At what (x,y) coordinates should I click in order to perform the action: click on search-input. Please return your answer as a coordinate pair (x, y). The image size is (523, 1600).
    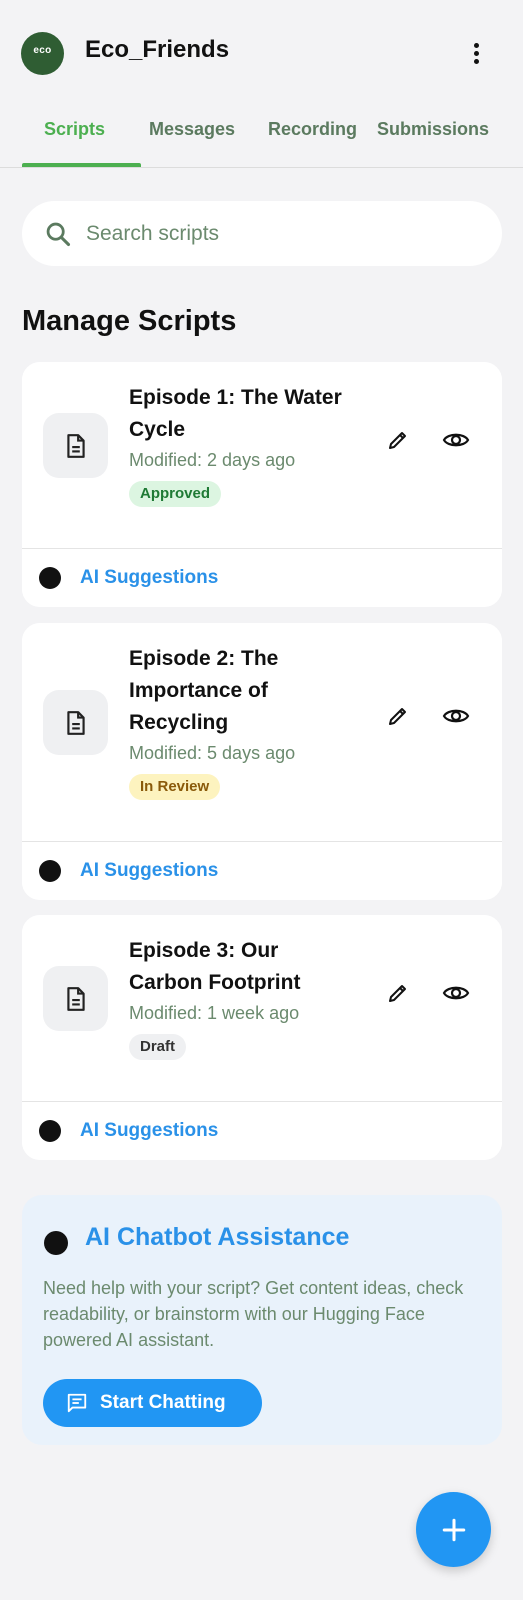
    Looking at the image, I should click on (281, 234).